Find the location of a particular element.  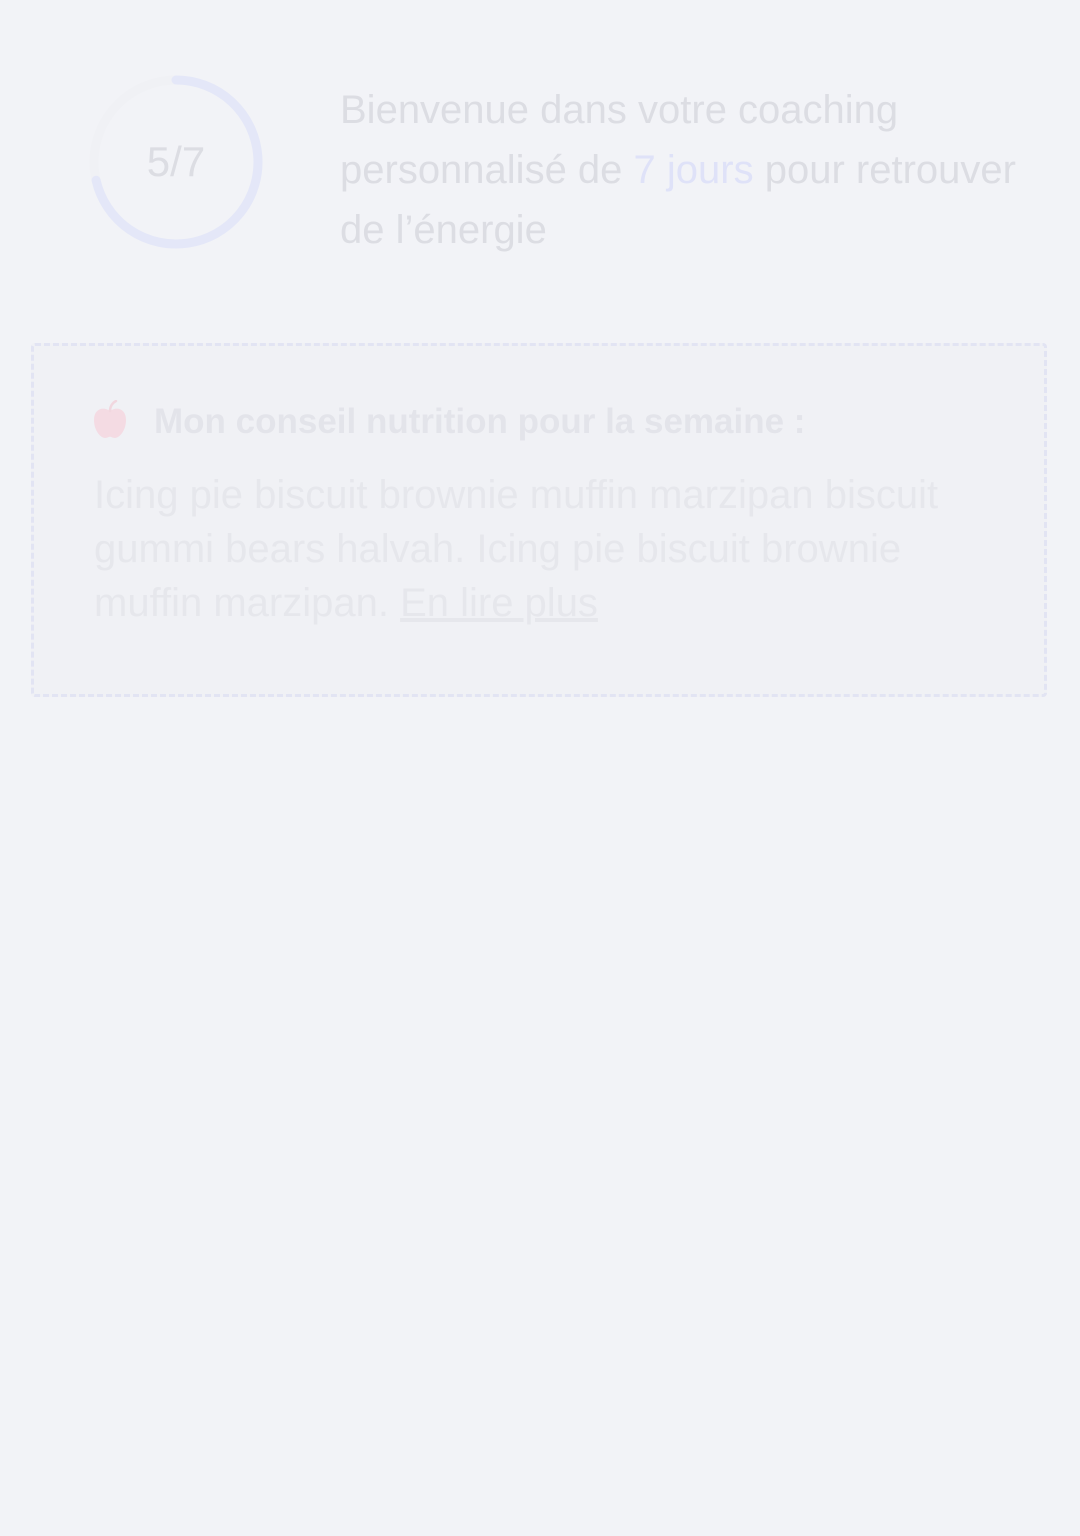

apple-icon is located at coordinates (110, 419).